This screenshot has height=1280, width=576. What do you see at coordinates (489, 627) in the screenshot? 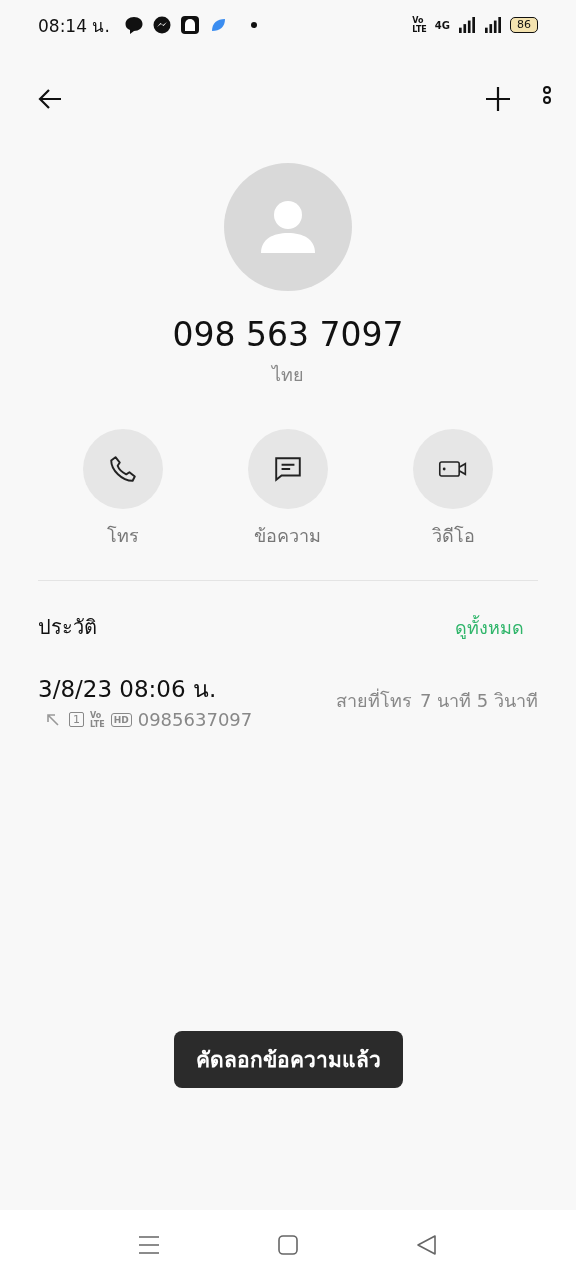
I see `see-all-link: ดูทั้งหมด` at bounding box center [489, 627].